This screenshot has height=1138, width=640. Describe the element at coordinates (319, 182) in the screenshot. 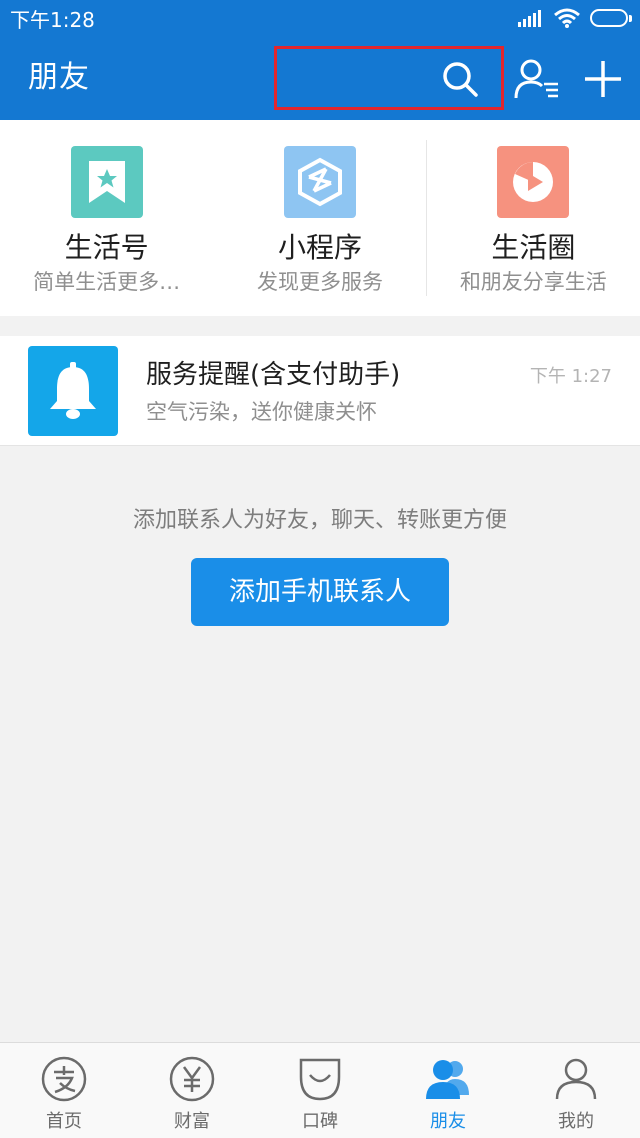

I see `mini-program-icon` at that location.